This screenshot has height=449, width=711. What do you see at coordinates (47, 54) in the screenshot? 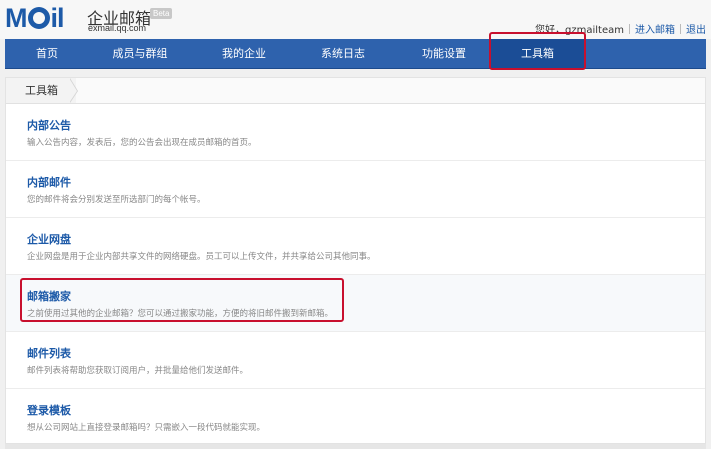
I see `nav-home: 首页` at bounding box center [47, 54].